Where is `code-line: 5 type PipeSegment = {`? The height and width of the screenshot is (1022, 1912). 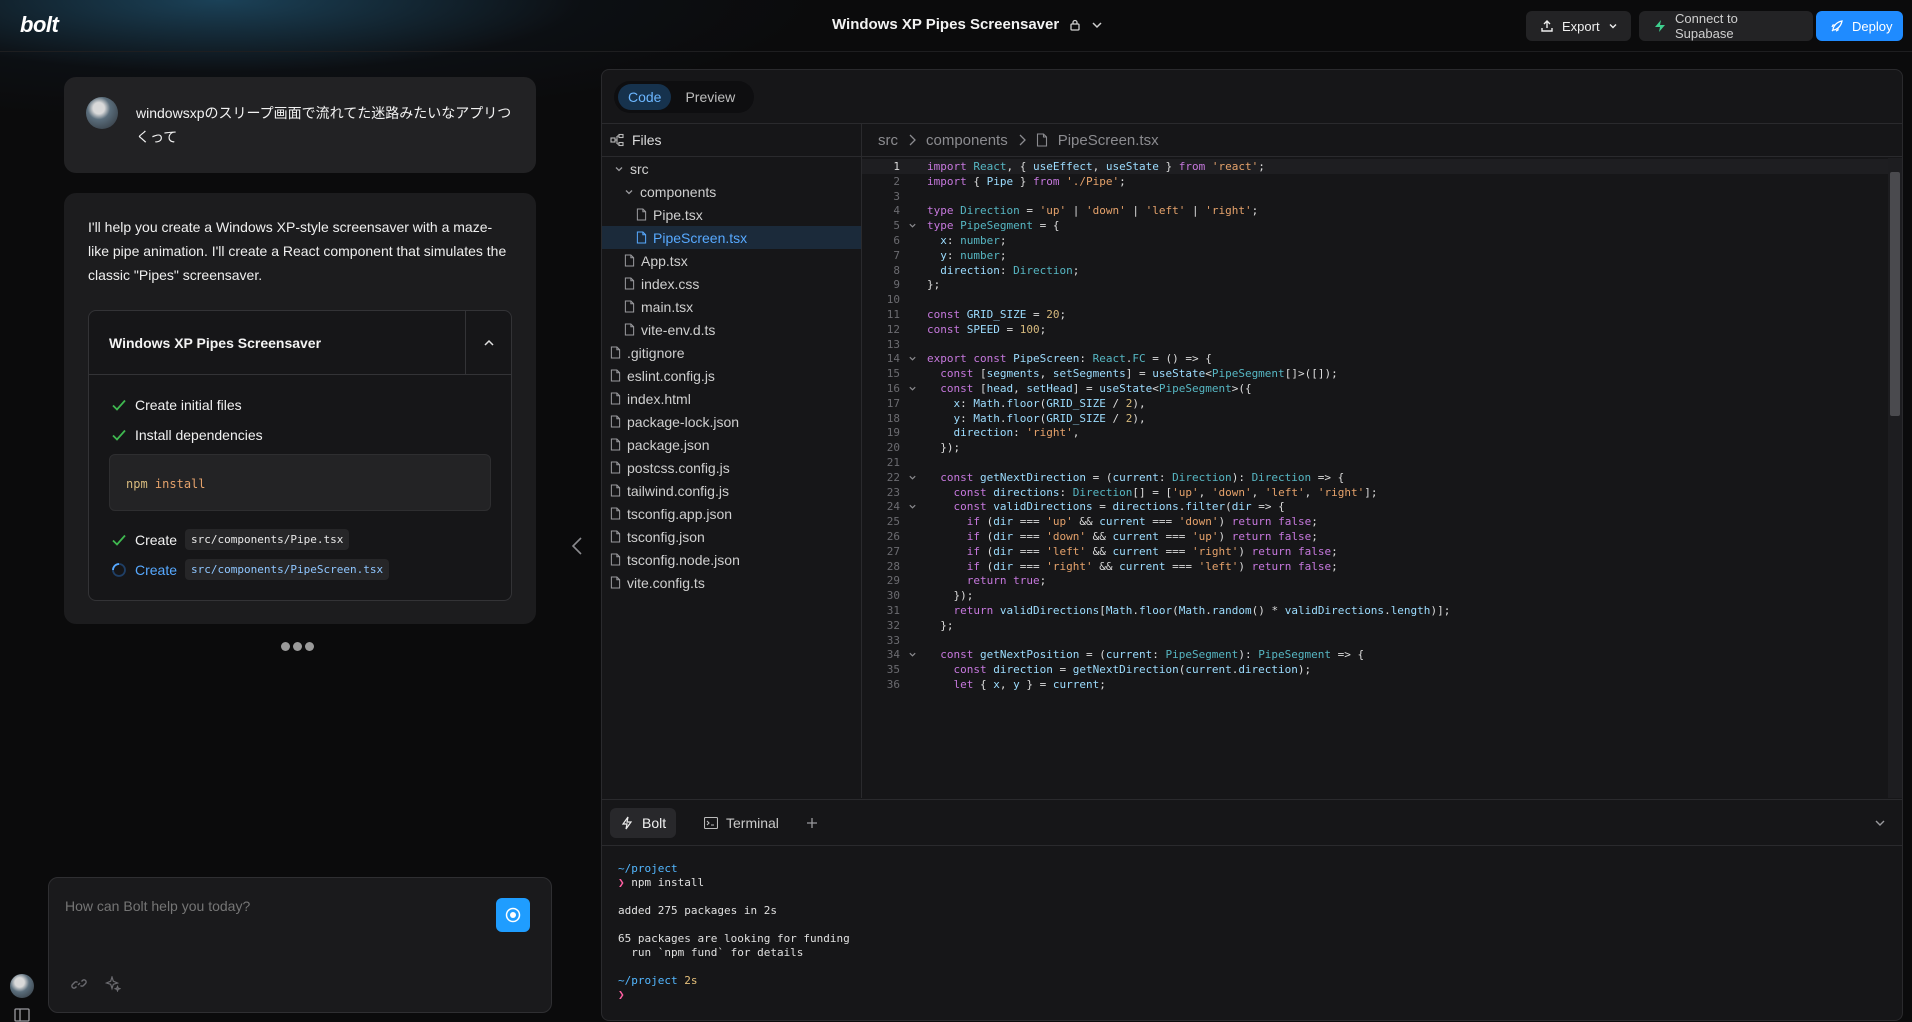 code-line: 5 type PipeSegment = { is located at coordinates (1375, 225).